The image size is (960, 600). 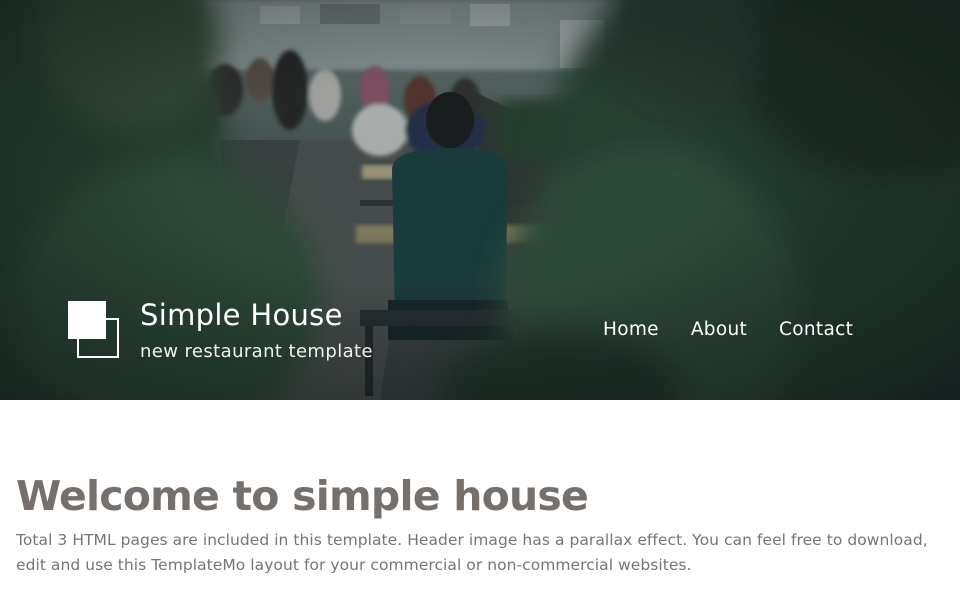 I want to click on nav-link-home: Home, so click(x=631, y=330).